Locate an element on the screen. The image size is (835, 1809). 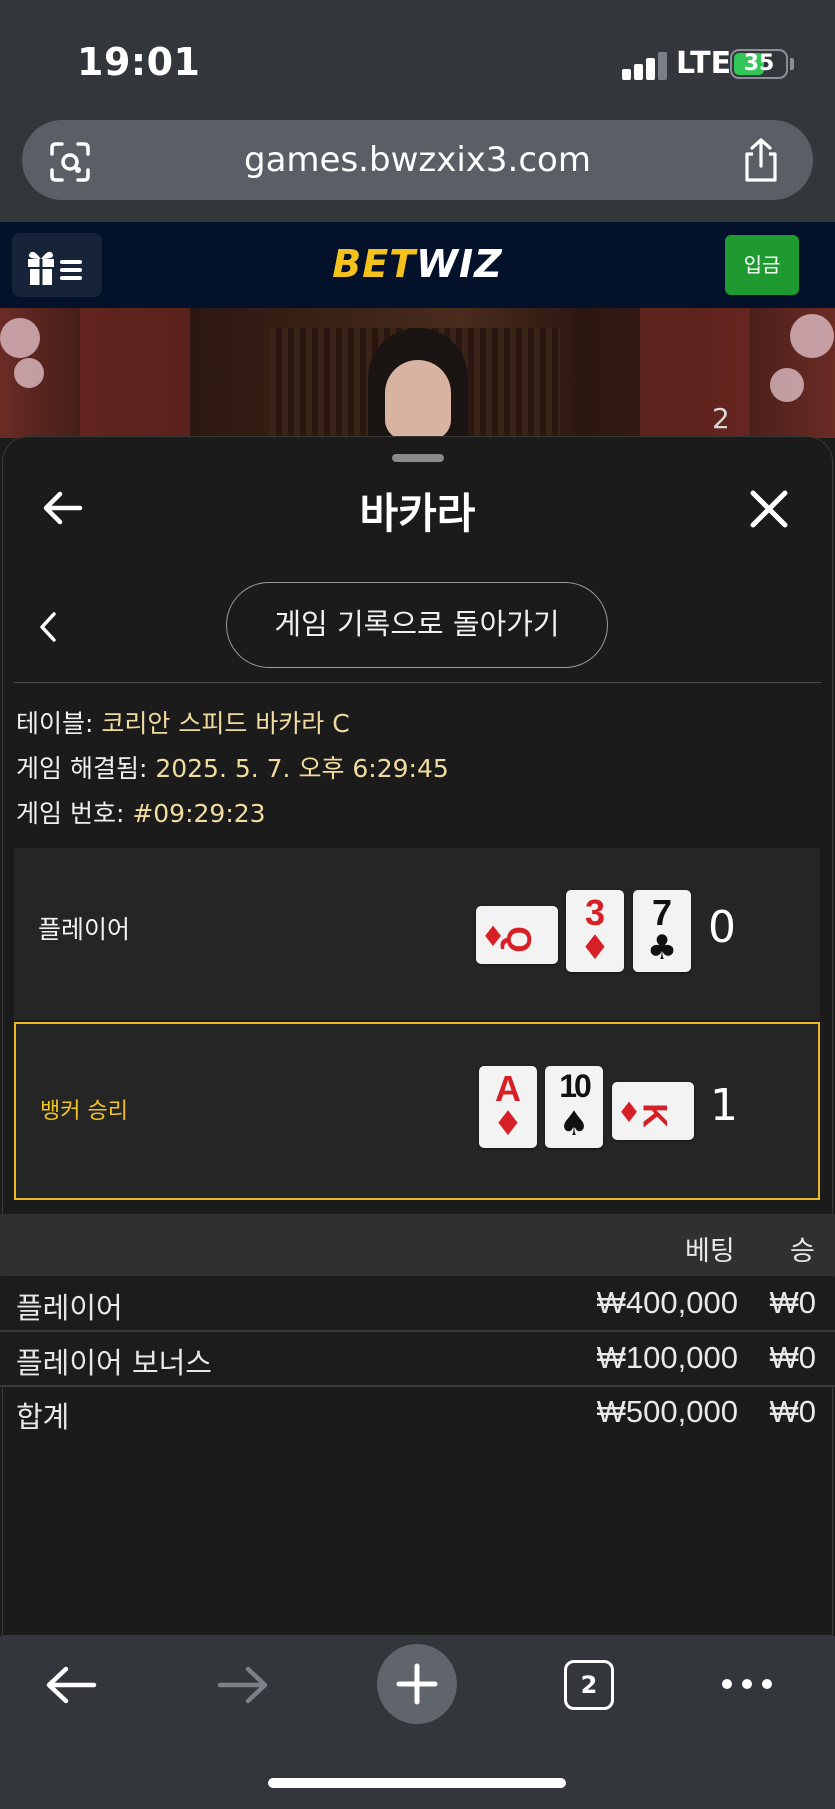
tabs-button: 2 is located at coordinates (589, 1685).